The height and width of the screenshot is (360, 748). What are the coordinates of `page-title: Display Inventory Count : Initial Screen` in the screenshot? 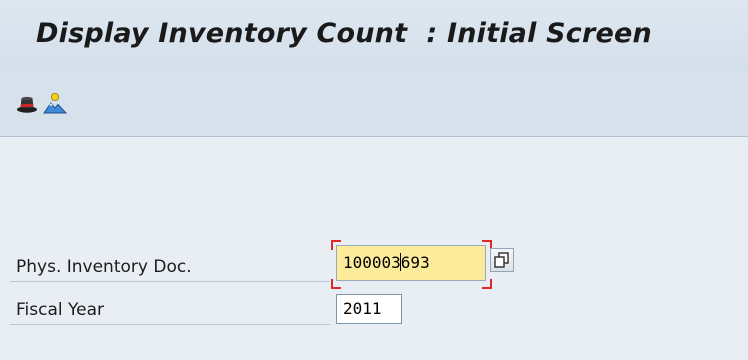 It's located at (344, 33).